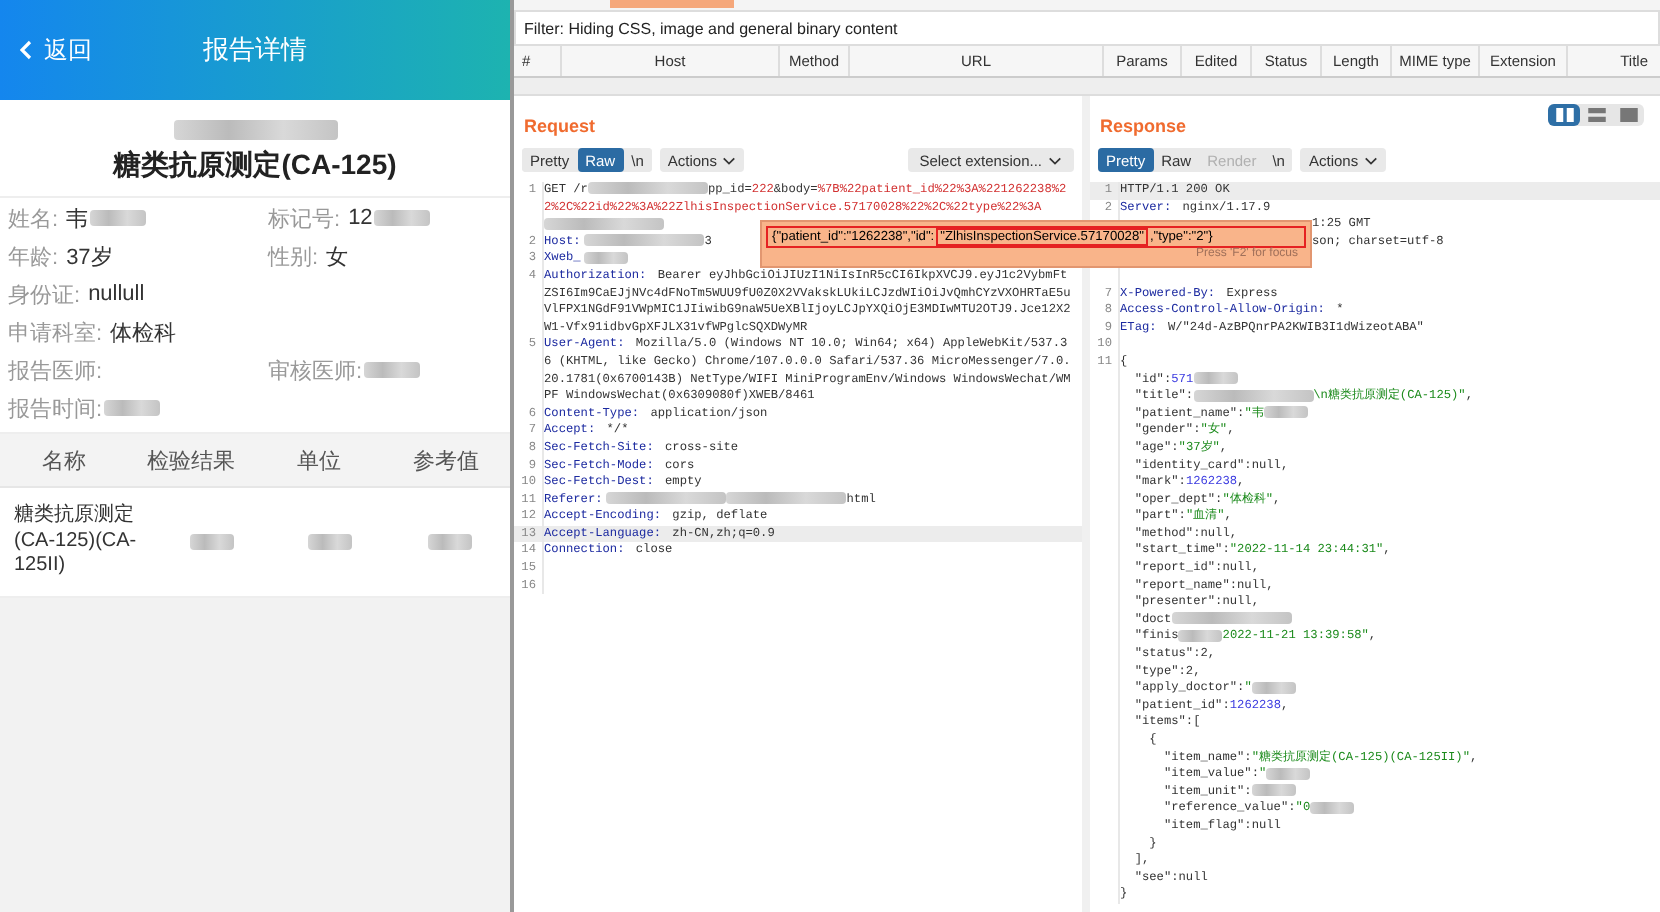  What do you see at coordinates (1564, 115) in the screenshot?
I see `layout-toggle-icon` at bounding box center [1564, 115].